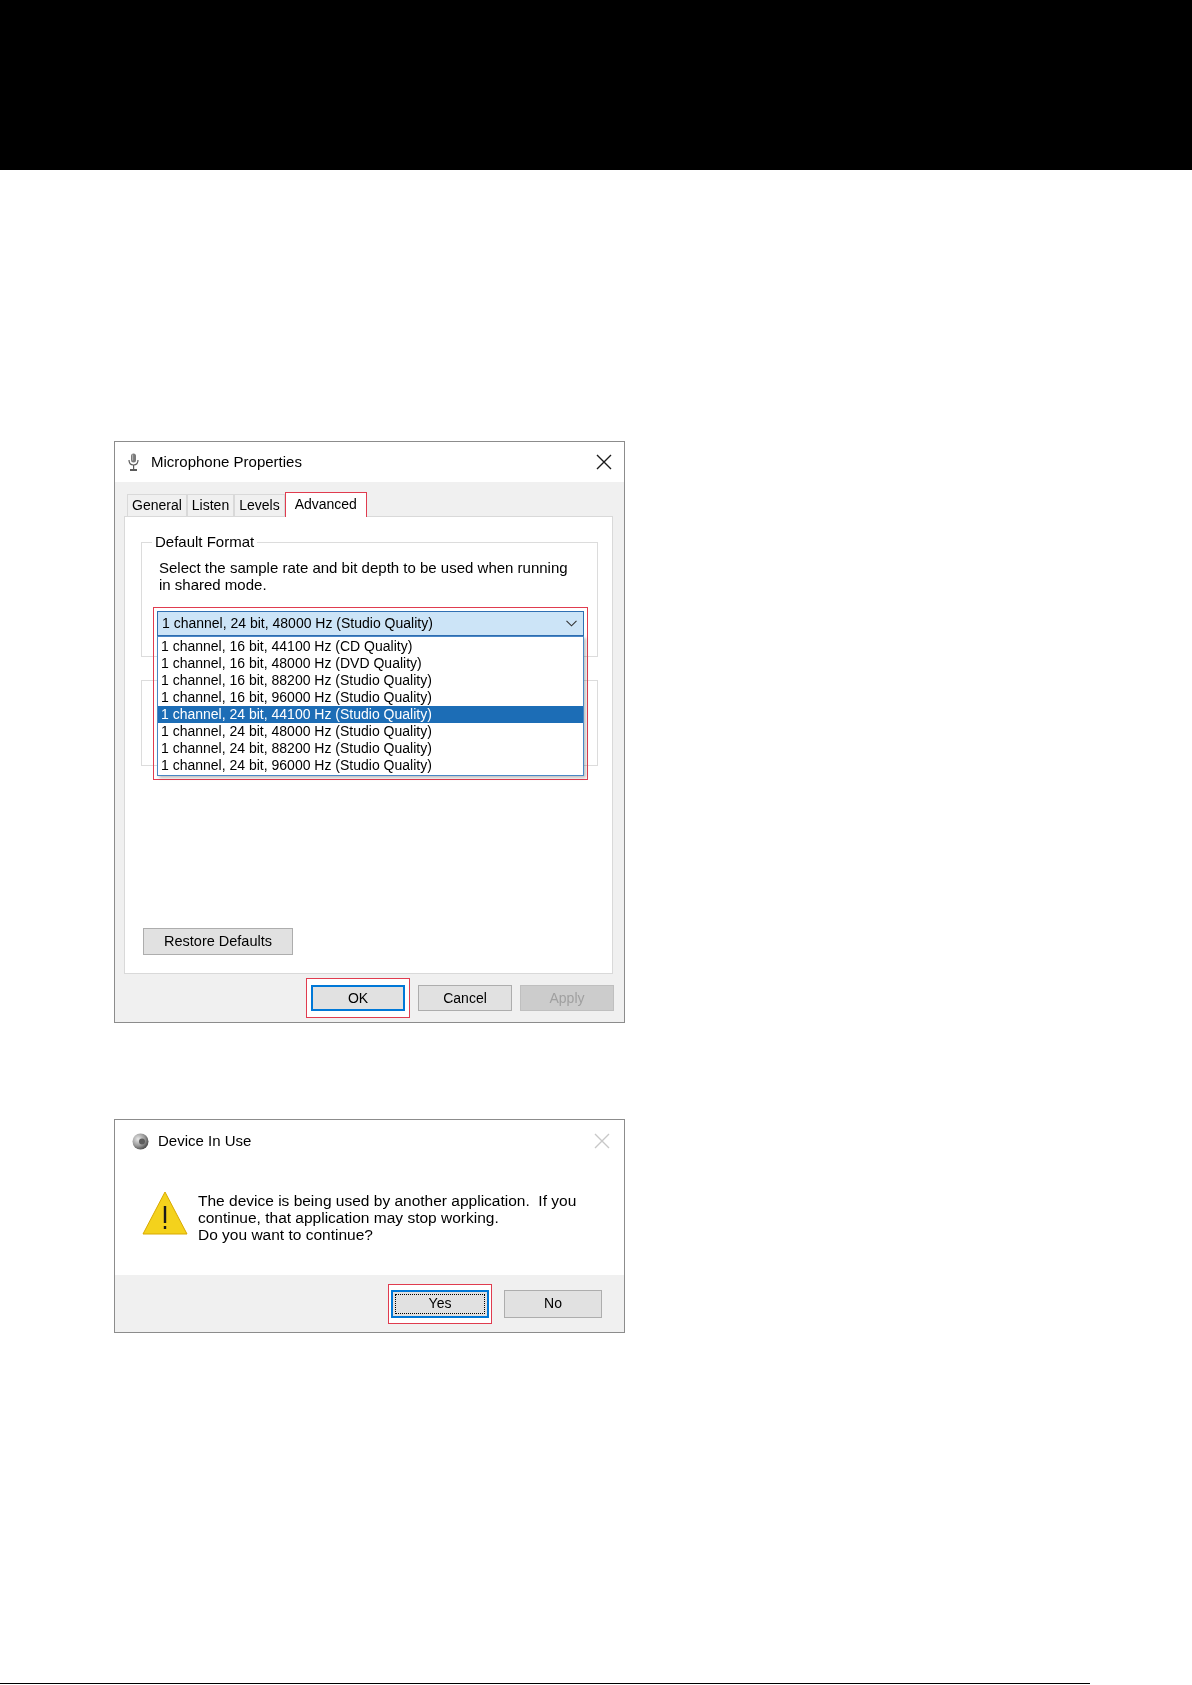  What do you see at coordinates (205, 542) in the screenshot?
I see `group-label: Default Format` at bounding box center [205, 542].